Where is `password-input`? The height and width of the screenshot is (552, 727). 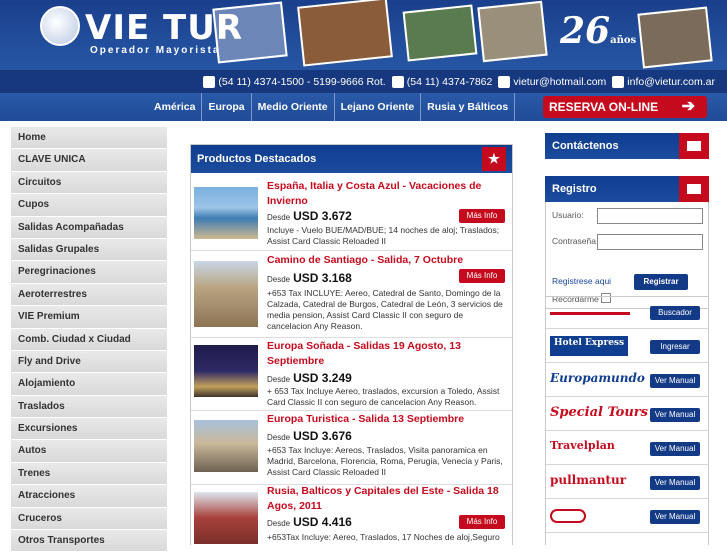
password-input is located at coordinates (650, 242).